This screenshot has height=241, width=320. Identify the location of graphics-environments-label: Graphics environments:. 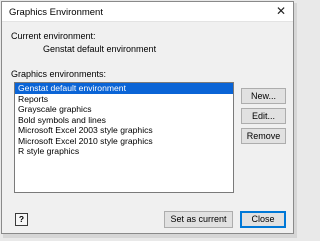
(59, 74).